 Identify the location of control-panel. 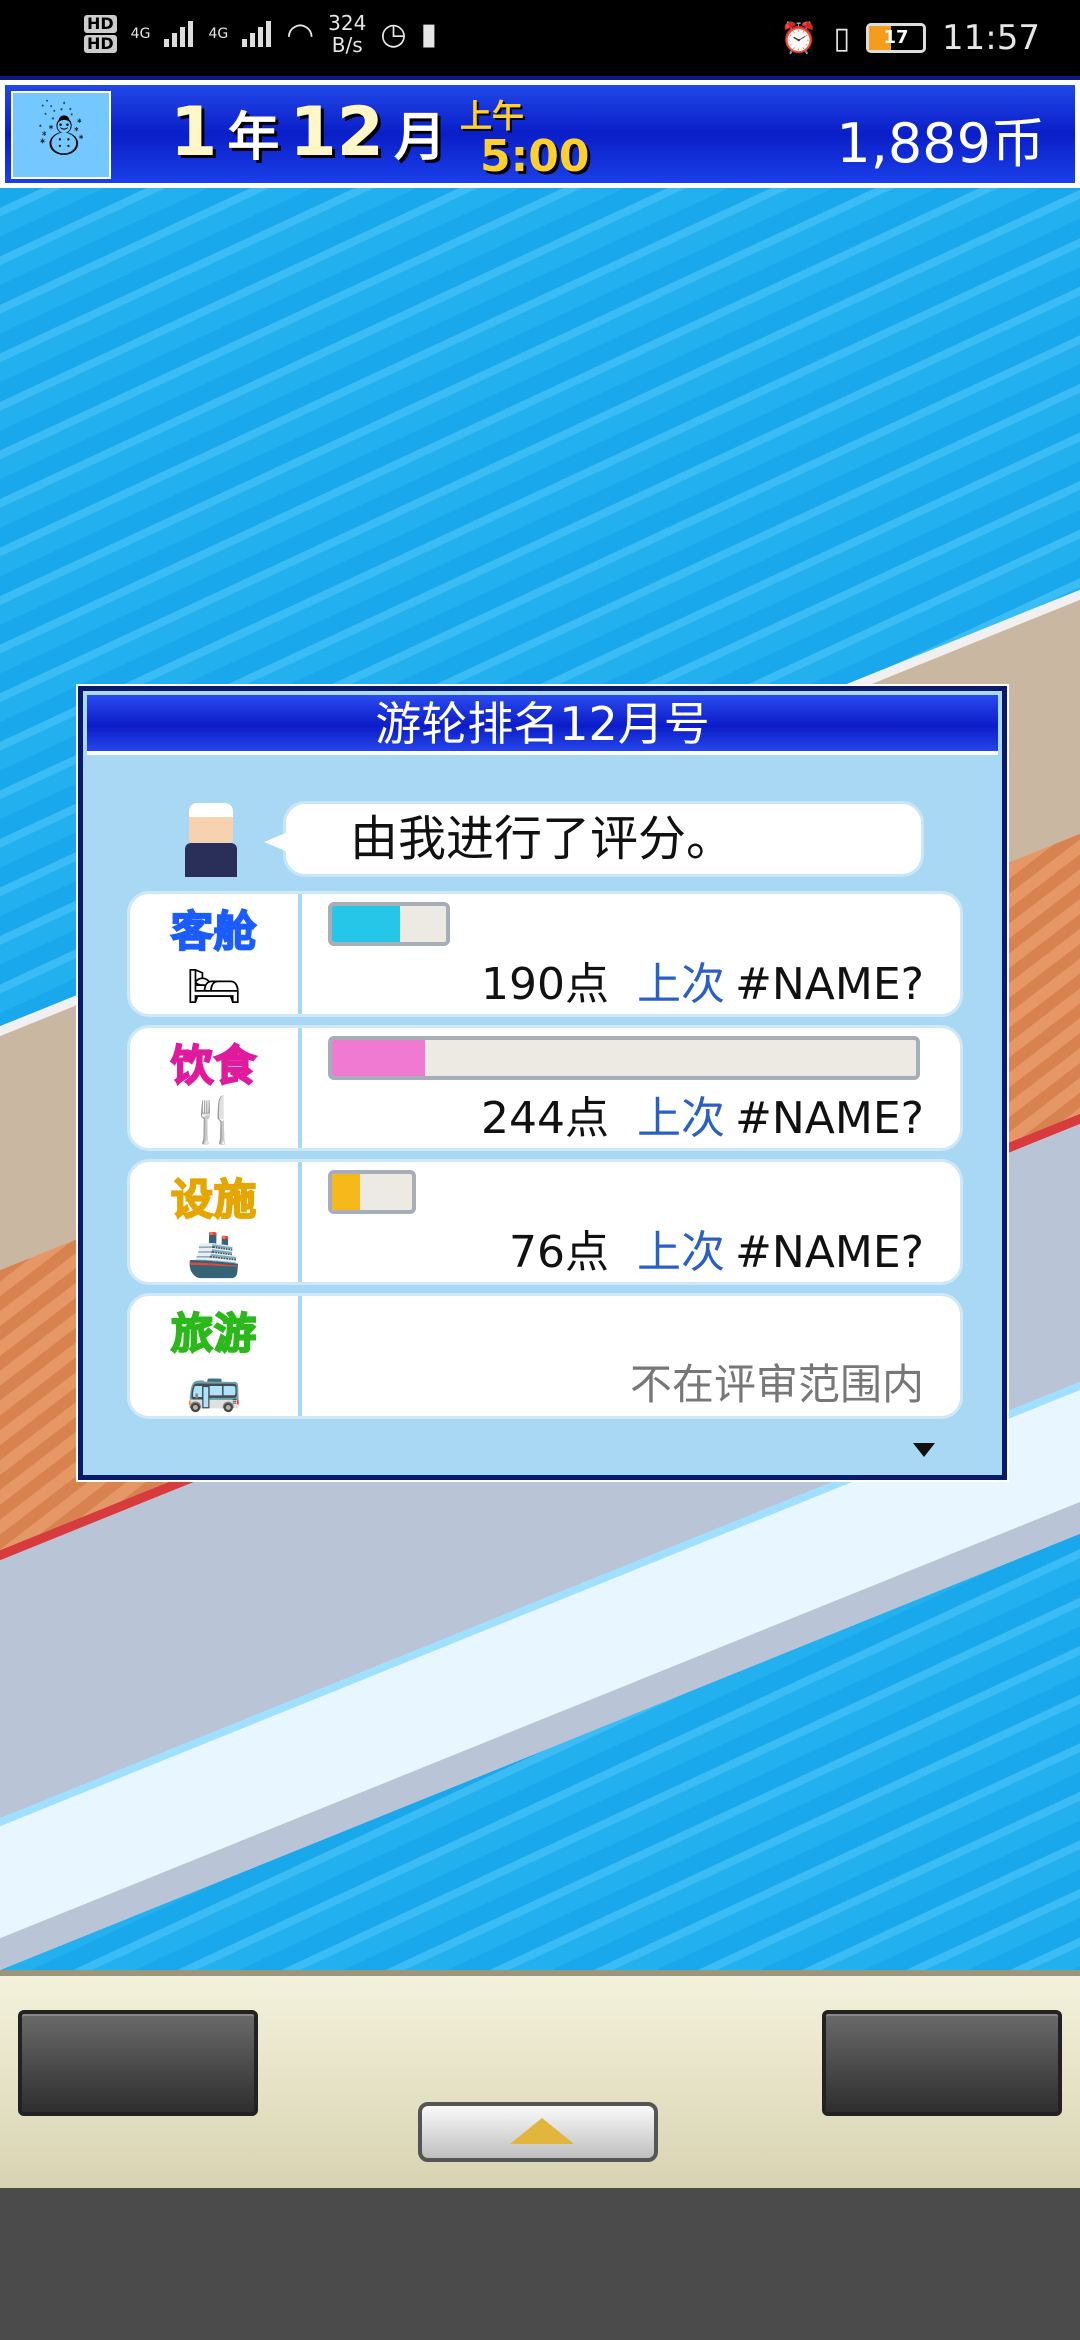
(540, 2079).